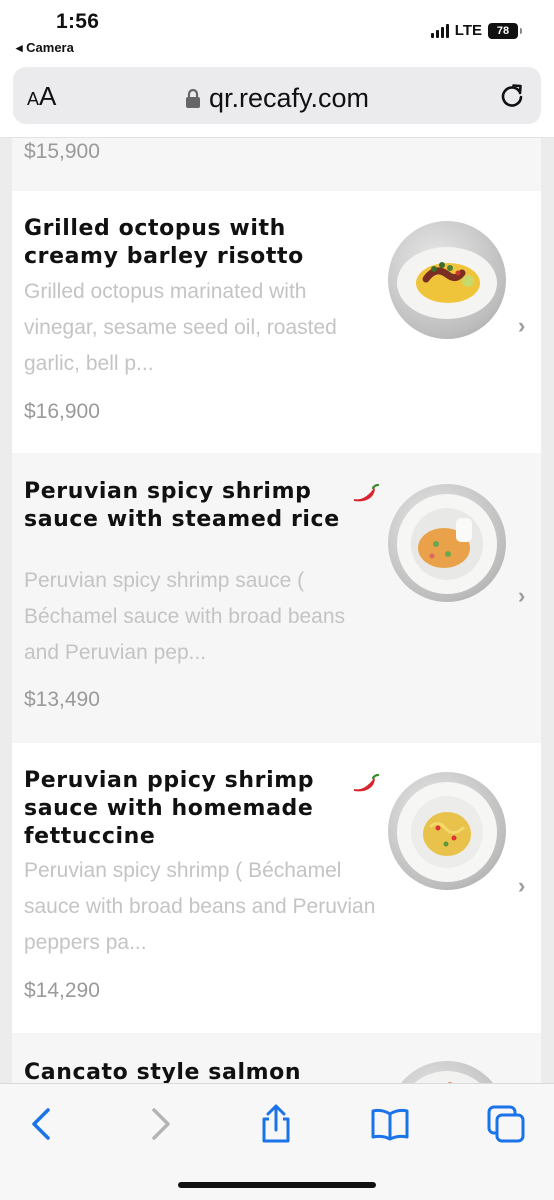  What do you see at coordinates (62, 699) in the screenshot?
I see `dish-price: $13,490` at bounding box center [62, 699].